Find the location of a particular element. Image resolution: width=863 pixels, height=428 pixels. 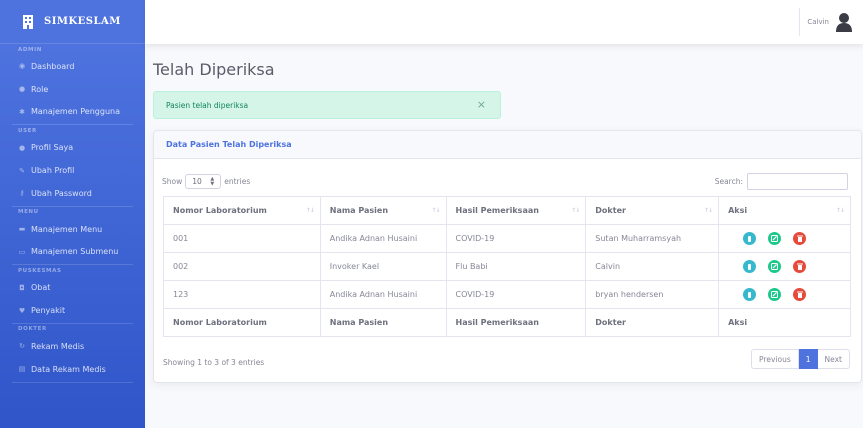

column-header-hasil-pemeriksaan: Hasil Pemeriksaan ↑↓ is located at coordinates (516, 210).